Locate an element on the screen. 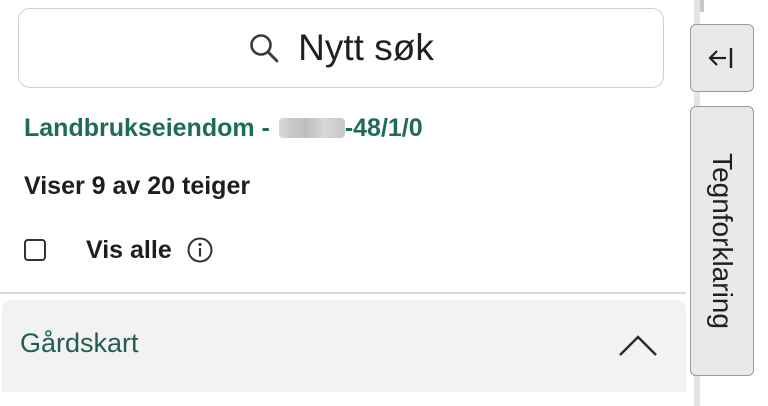  farm-map-title: Gårdskart is located at coordinates (79, 343).